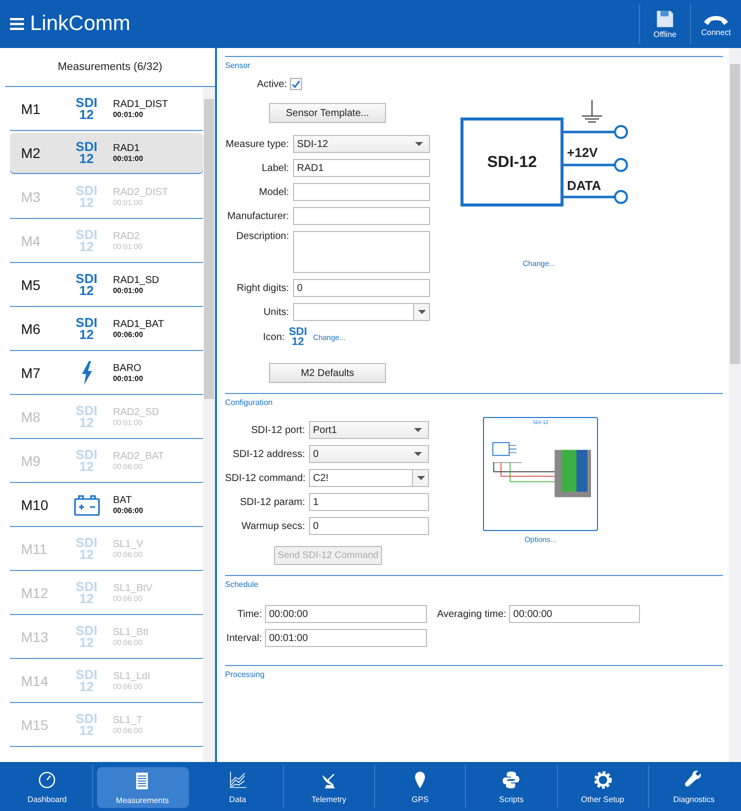 The height and width of the screenshot is (811, 741). I want to click on section-title: Sensor, so click(238, 65).